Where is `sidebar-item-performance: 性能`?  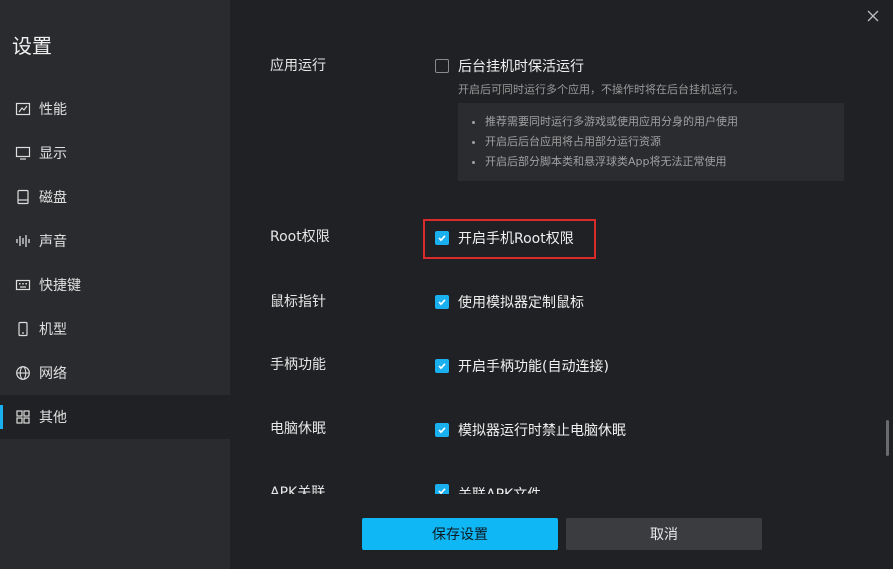 sidebar-item-performance: 性能 is located at coordinates (115, 109).